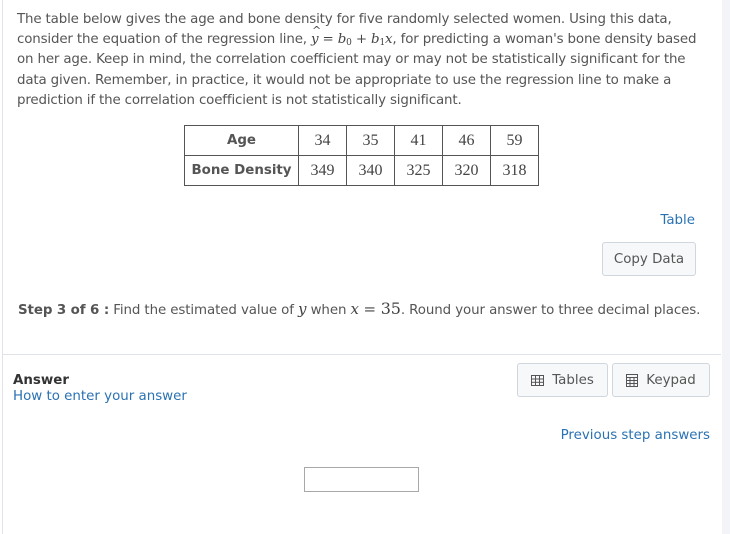 The width and height of the screenshot is (730, 534). I want to click on keypad-label: Keypad, so click(671, 380).